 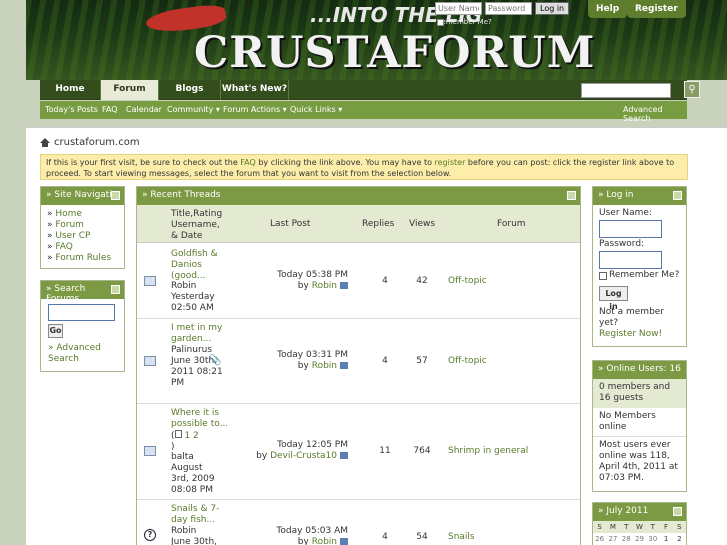 I want to click on search-forums-header: » Search Forums, so click(x=82, y=292).